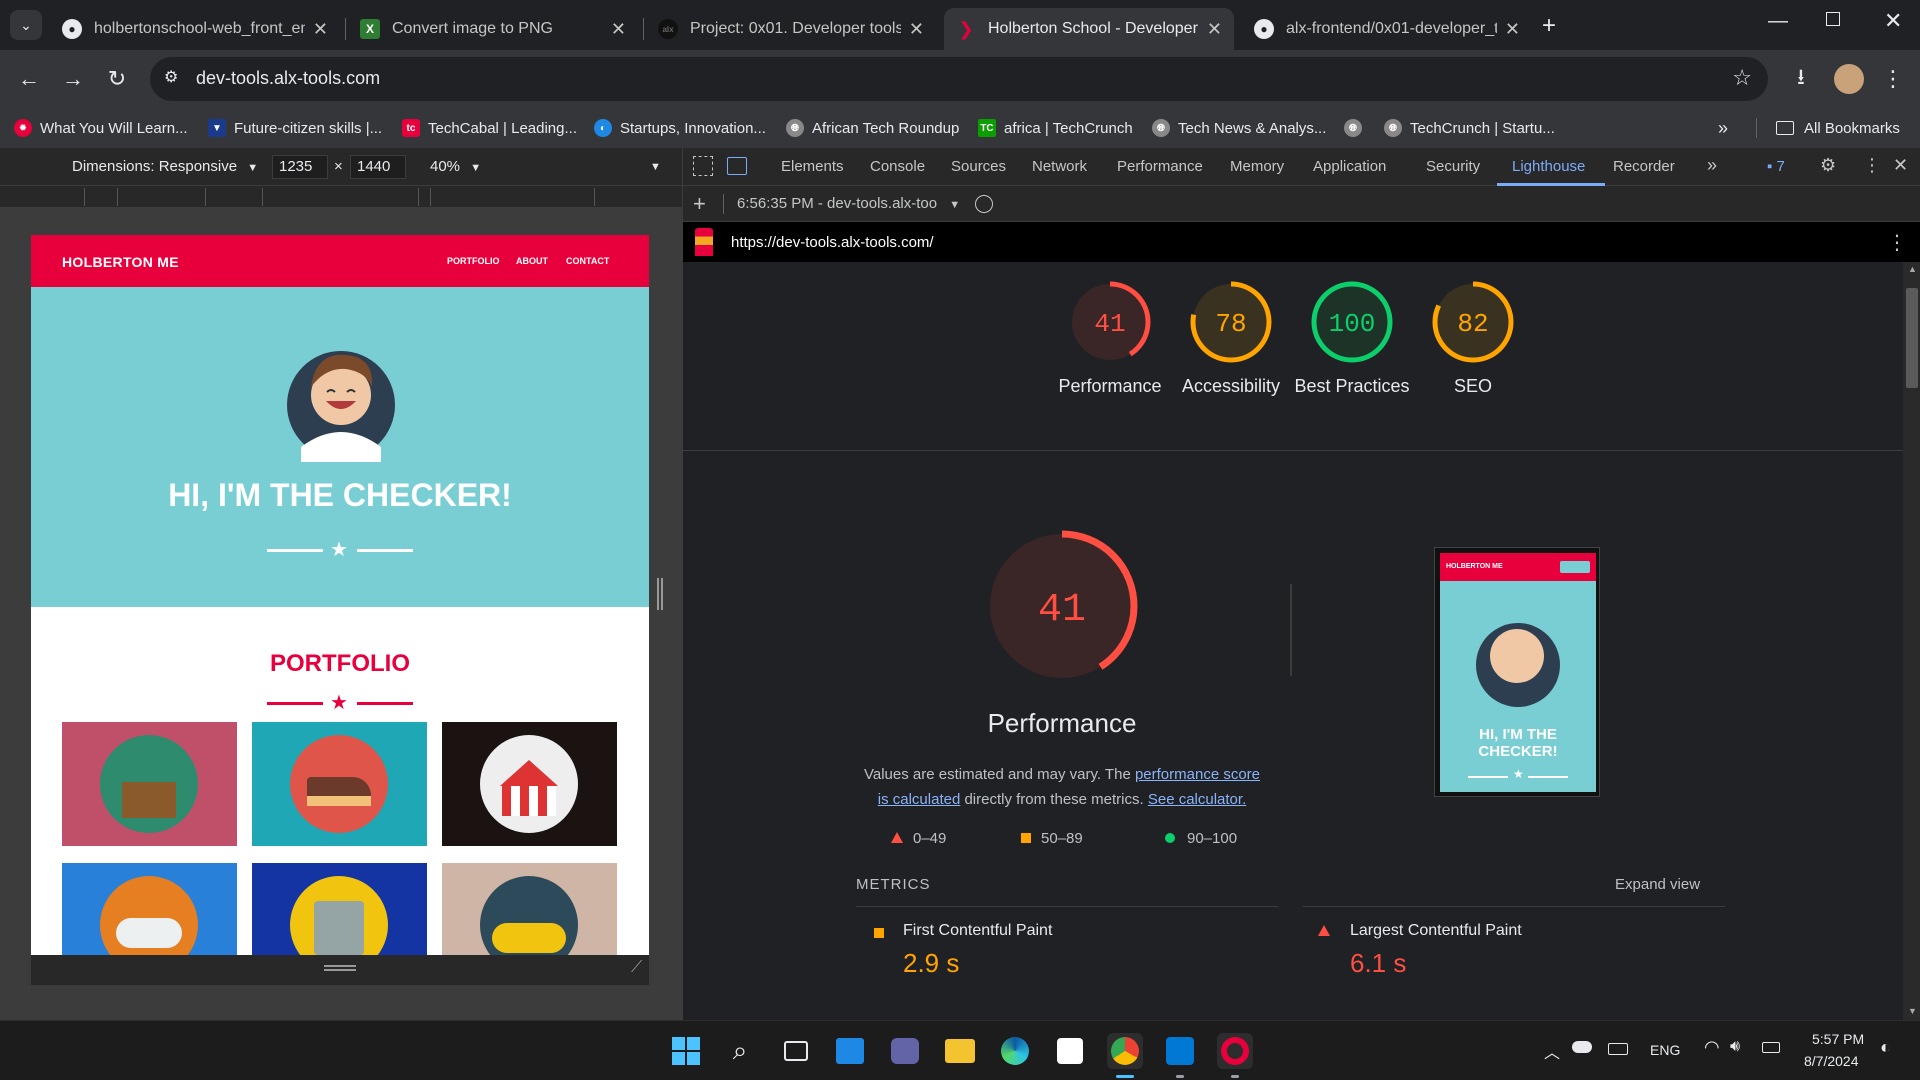 The height and width of the screenshot is (1080, 1920). What do you see at coordinates (1089, 29) in the screenshot?
I see `browser-tab-active: ❯ Holberton School - Developer t ✕` at bounding box center [1089, 29].